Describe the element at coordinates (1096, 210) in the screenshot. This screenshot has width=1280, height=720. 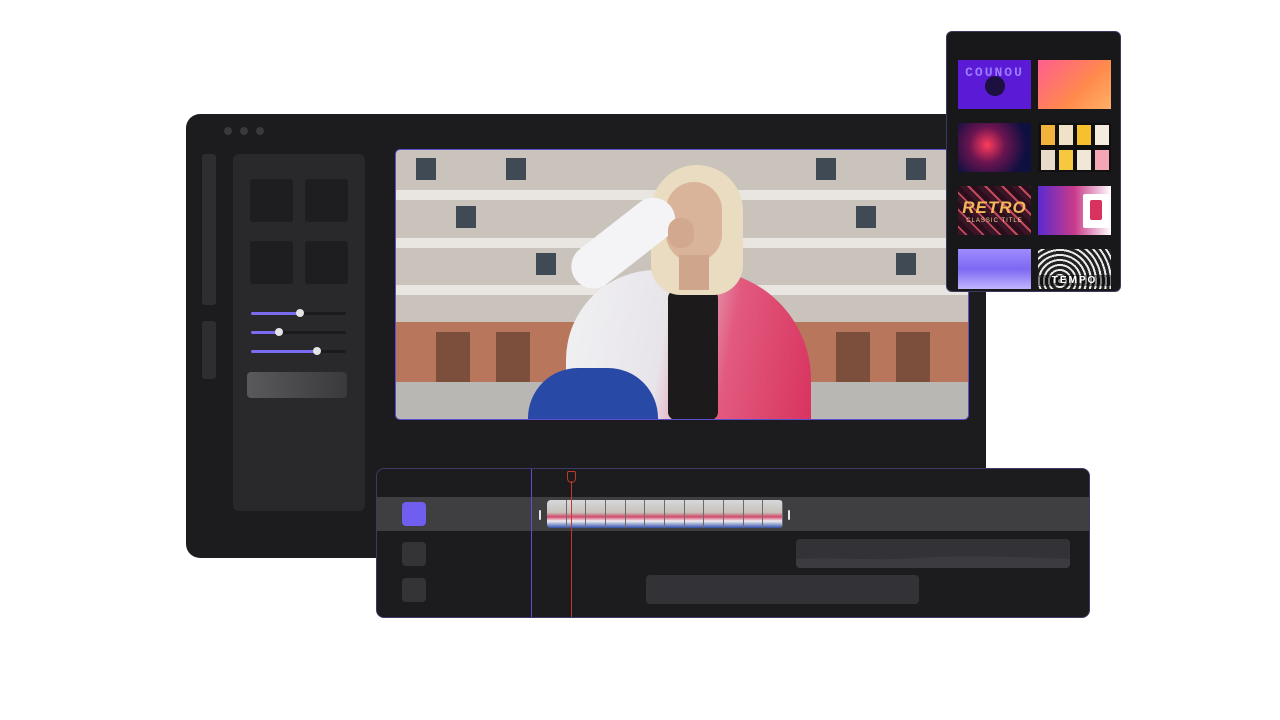
I see `collage-figure` at that location.